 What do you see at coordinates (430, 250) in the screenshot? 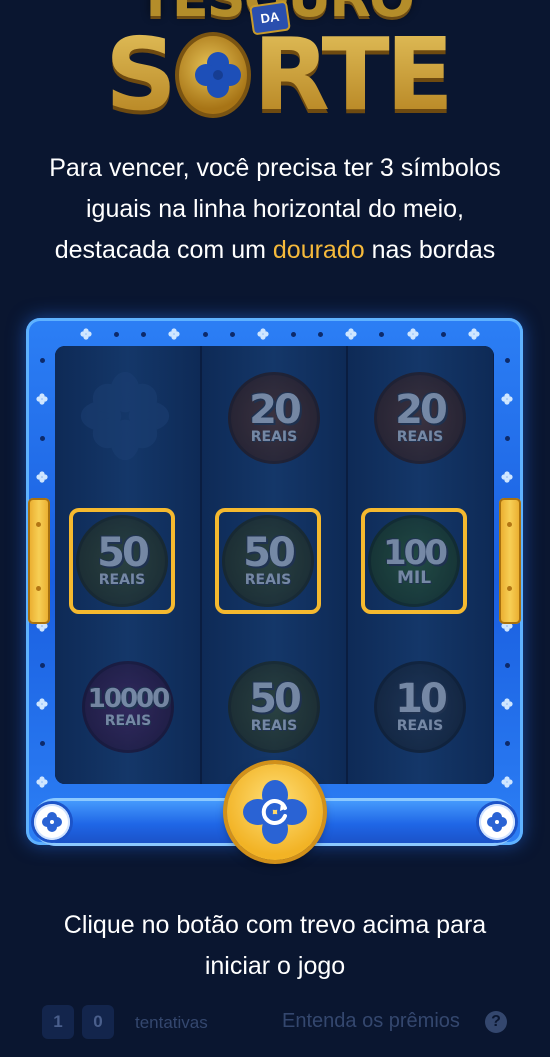
I see `rules-line-3-end: nas bordas` at bounding box center [430, 250].